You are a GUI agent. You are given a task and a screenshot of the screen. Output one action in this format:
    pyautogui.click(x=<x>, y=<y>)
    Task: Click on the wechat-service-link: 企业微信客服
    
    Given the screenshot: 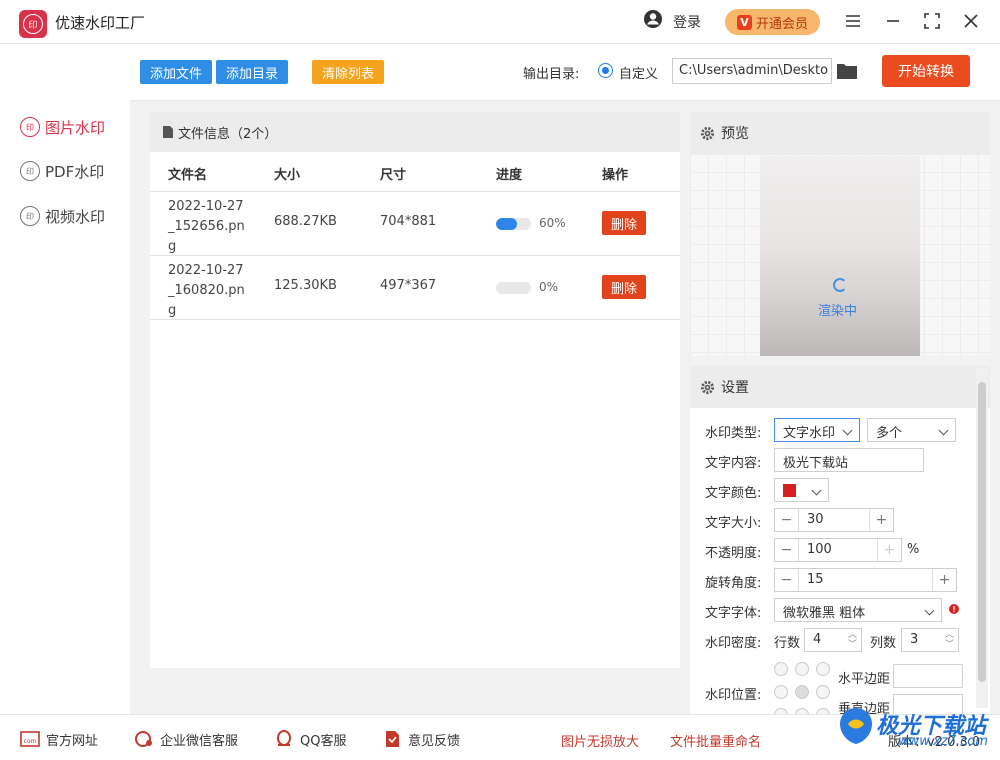 What is the action you would take?
    pyautogui.click(x=186, y=739)
    